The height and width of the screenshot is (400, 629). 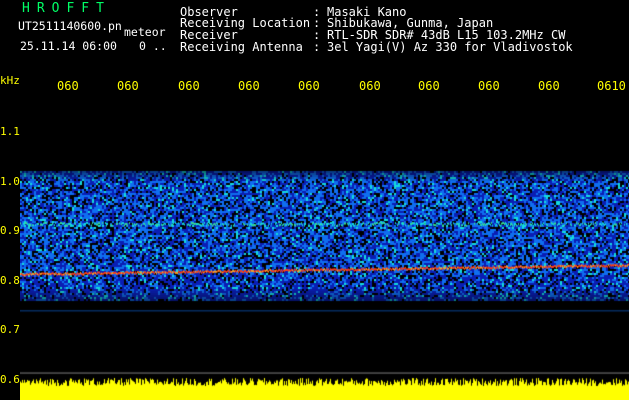 I want to click on y-tick-label: 1.1, so click(x=10, y=131).